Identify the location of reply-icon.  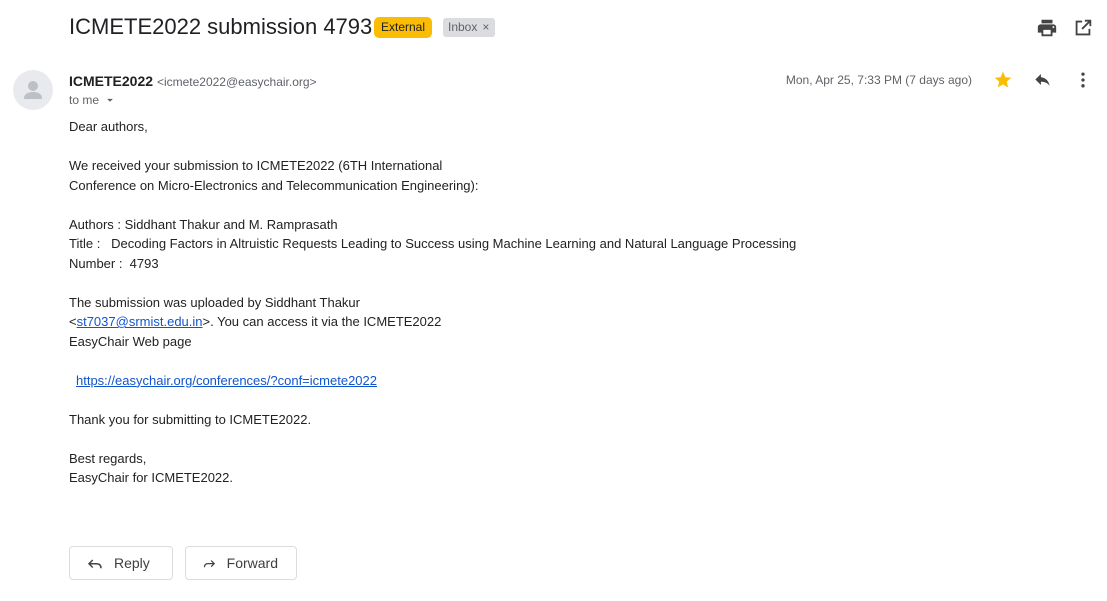
(1043, 80).